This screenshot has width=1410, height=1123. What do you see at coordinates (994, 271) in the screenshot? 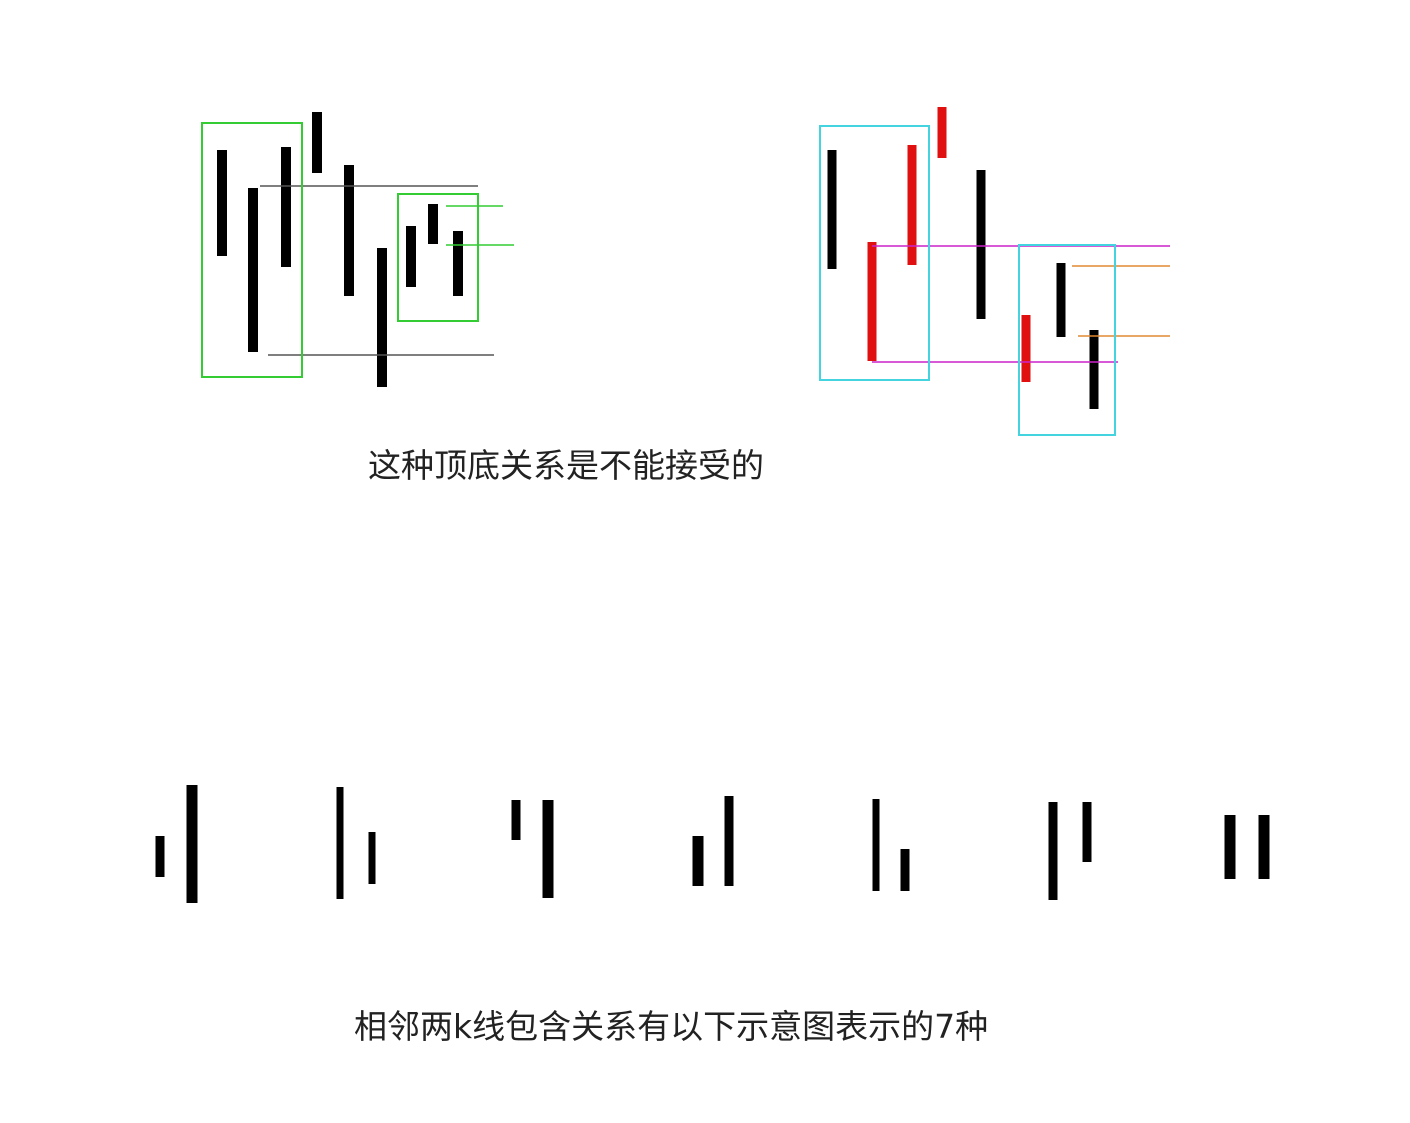
I see `right-panel` at bounding box center [994, 271].